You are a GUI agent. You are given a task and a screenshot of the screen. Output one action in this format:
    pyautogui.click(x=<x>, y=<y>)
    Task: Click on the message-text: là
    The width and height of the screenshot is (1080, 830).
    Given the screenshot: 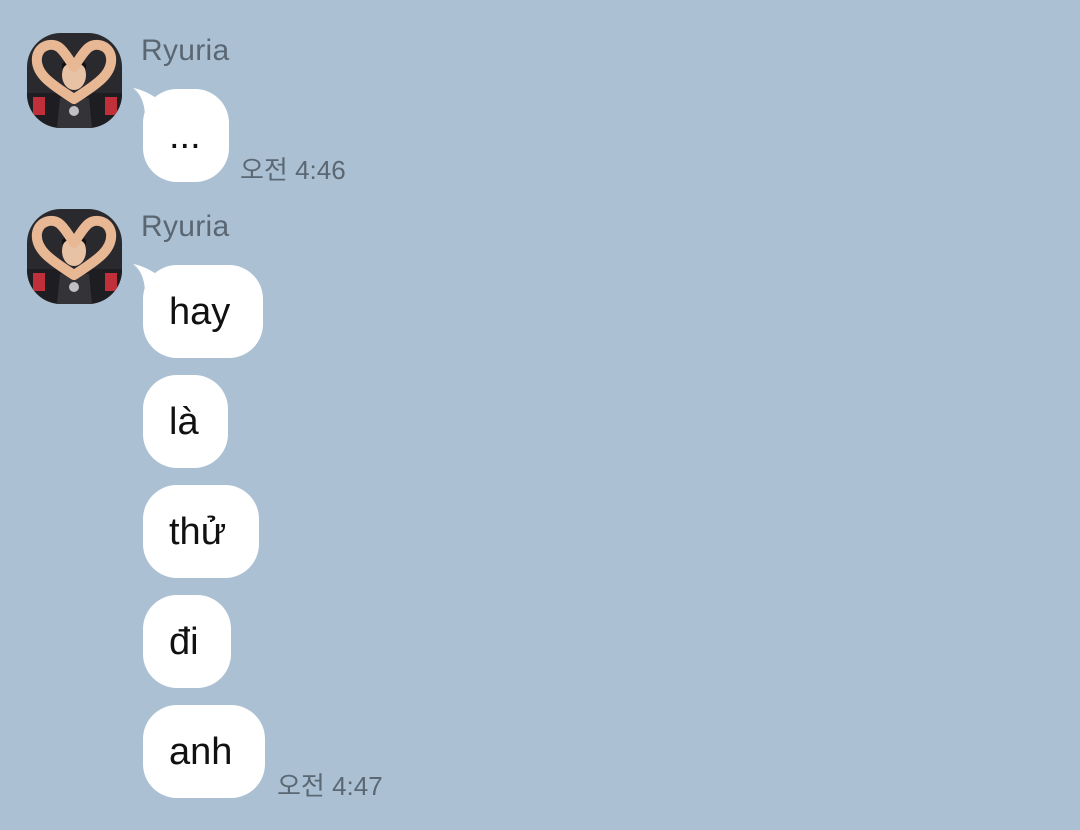 What is the action you would take?
    pyautogui.click(x=184, y=421)
    